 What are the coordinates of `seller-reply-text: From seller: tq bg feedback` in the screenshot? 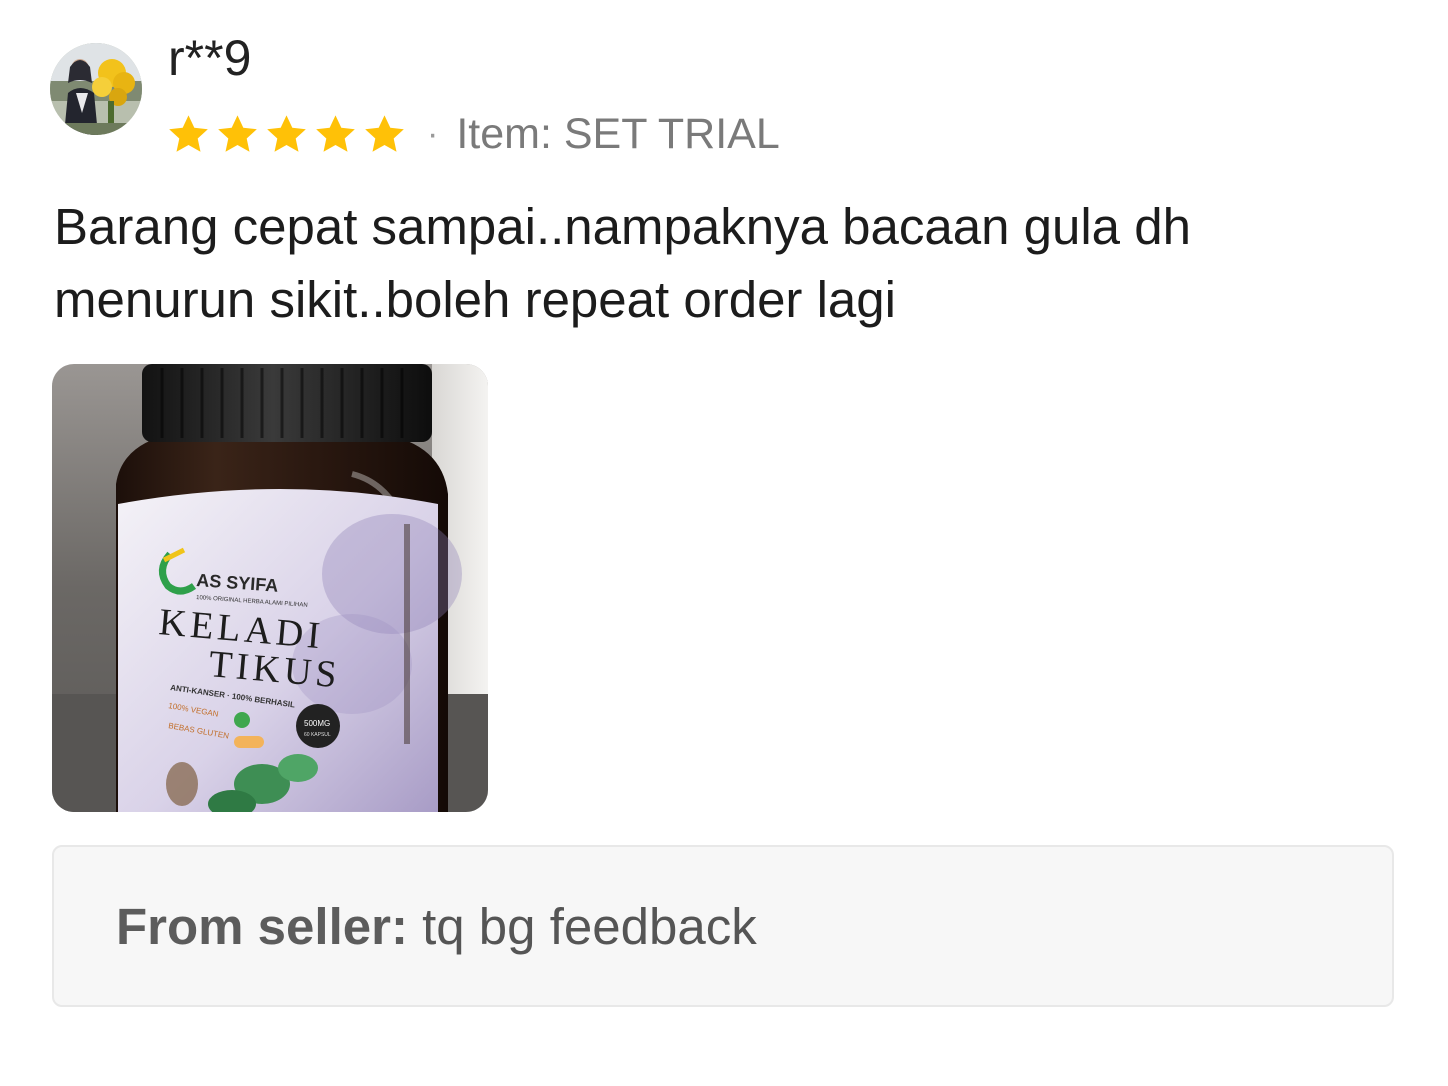 It's located at (436, 927).